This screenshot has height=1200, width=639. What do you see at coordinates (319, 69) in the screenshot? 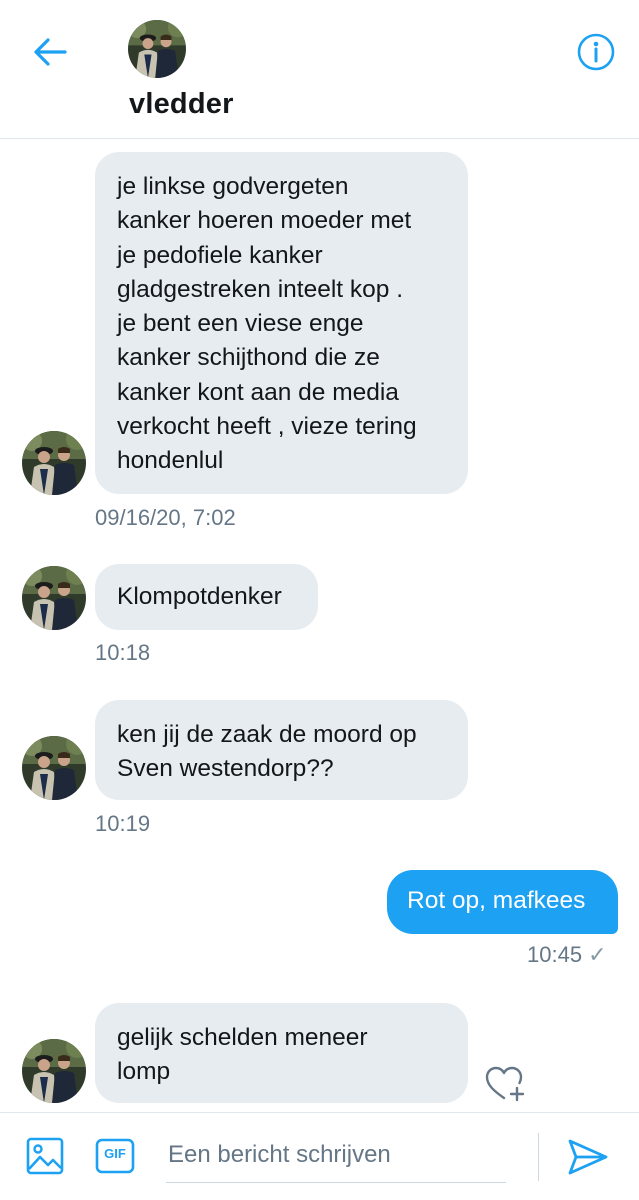
I see `conversation-header: vledder` at bounding box center [319, 69].